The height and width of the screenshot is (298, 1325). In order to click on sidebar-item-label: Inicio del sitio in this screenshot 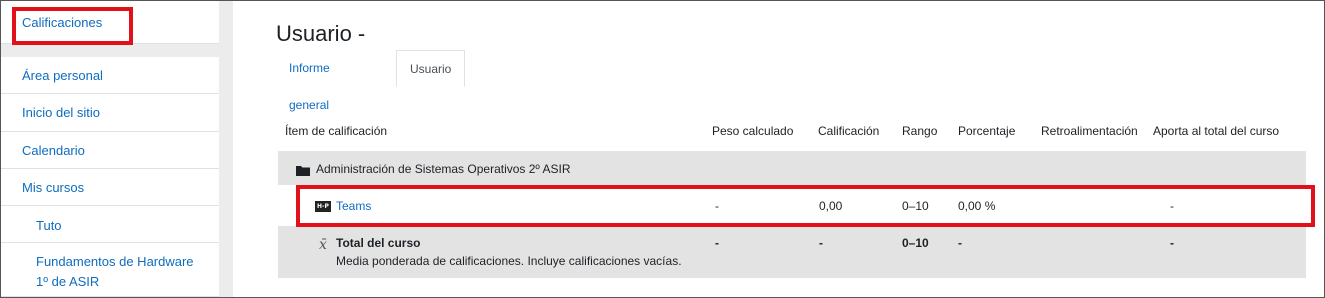, I will do `click(61, 112)`.